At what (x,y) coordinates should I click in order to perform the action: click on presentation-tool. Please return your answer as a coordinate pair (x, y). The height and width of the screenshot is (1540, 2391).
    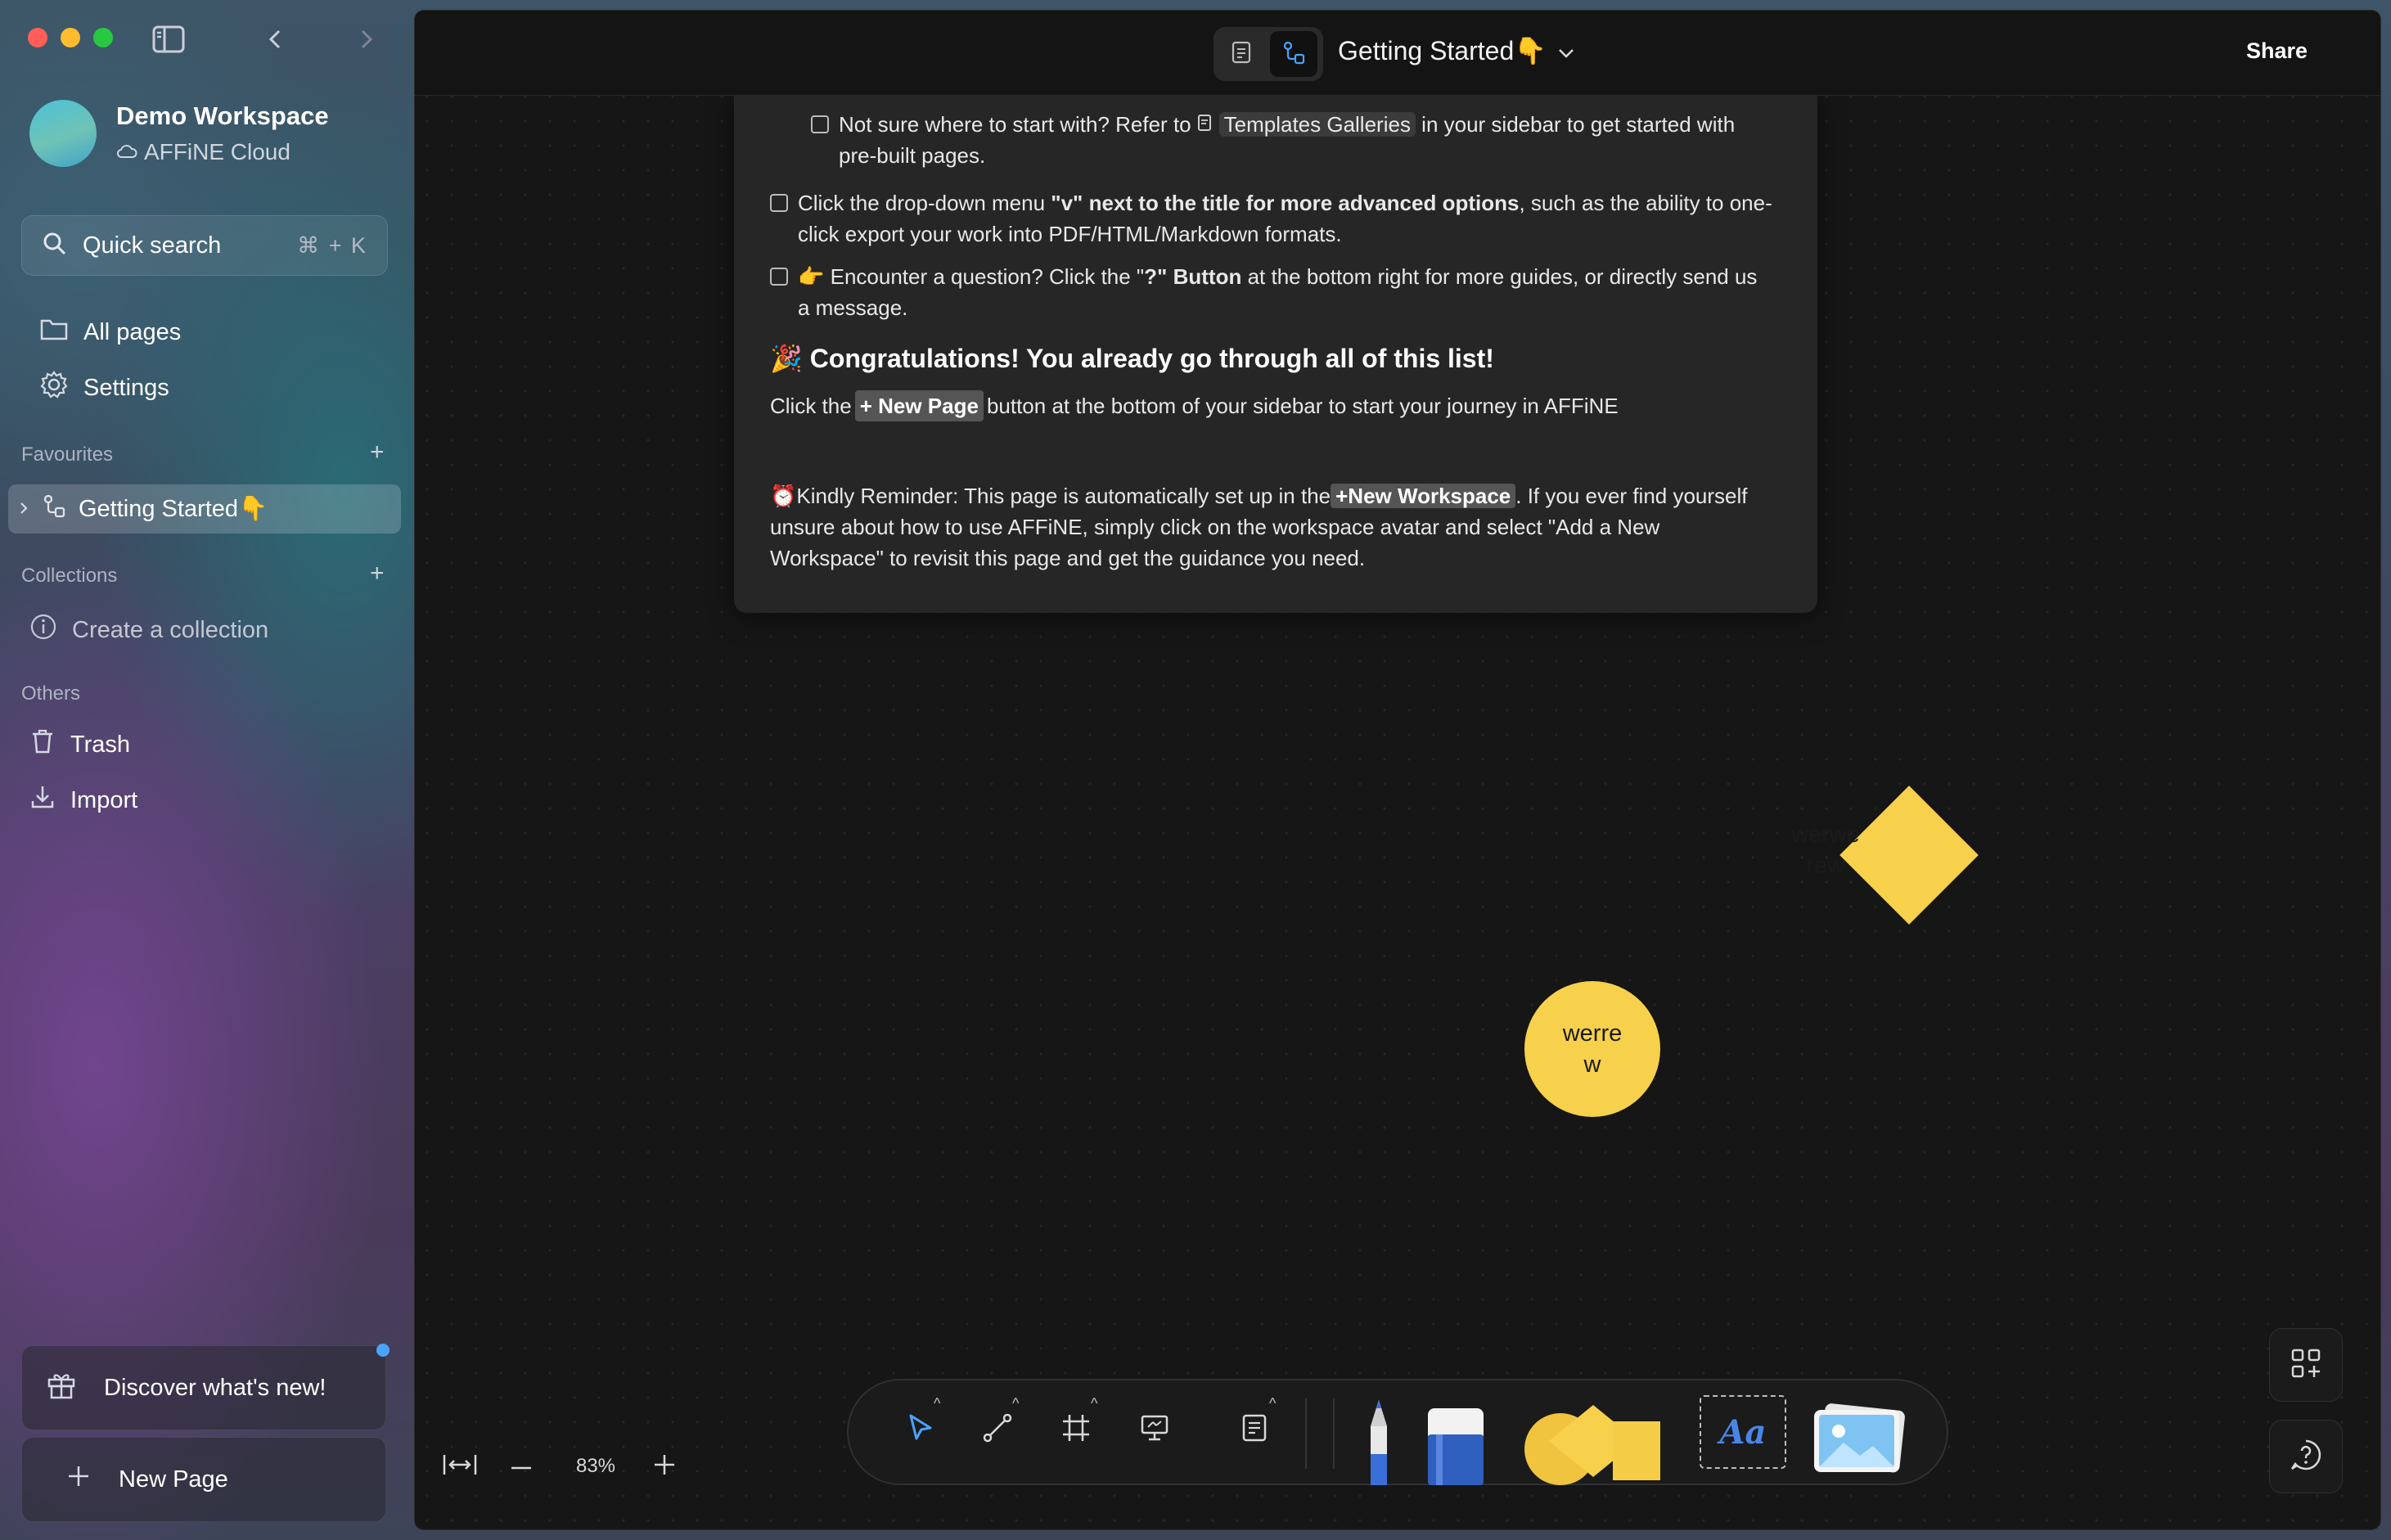
    Looking at the image, I should click on (1154, 1429).